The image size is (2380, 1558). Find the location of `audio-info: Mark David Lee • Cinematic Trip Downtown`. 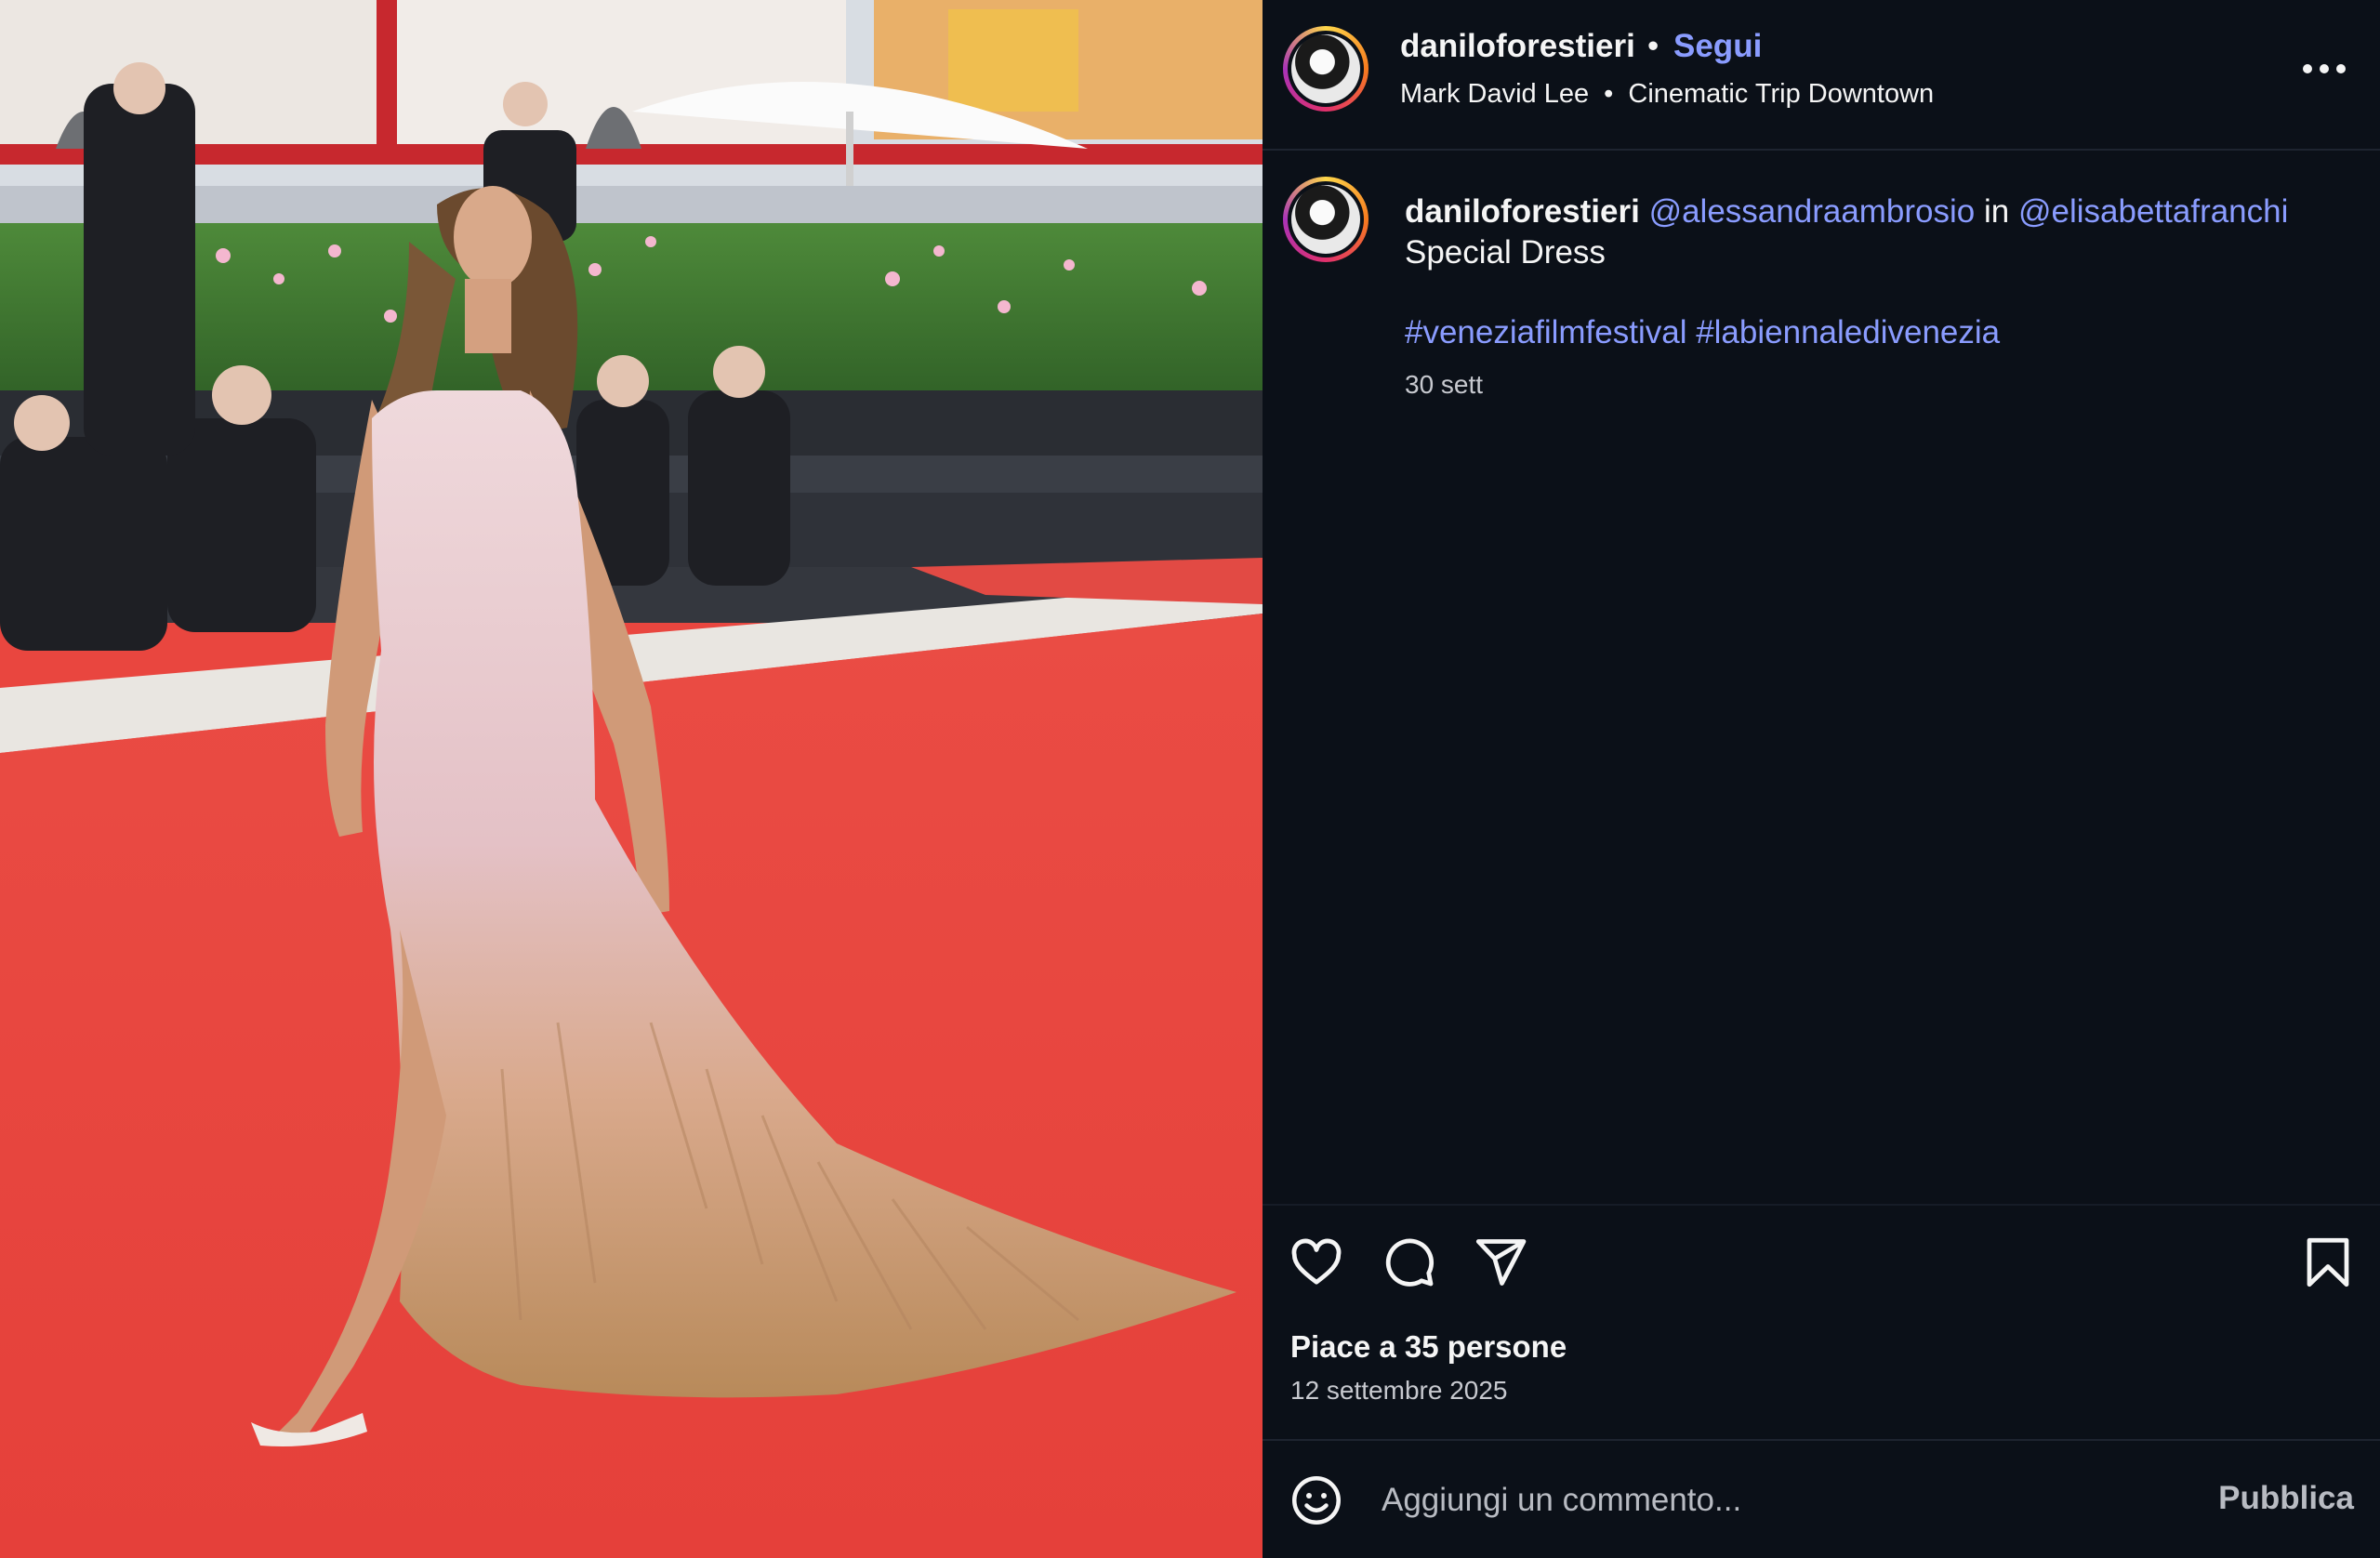

audio-info: Mark David Lee • Cinematic Trip Downtown is located at coordinates (1667, 94).